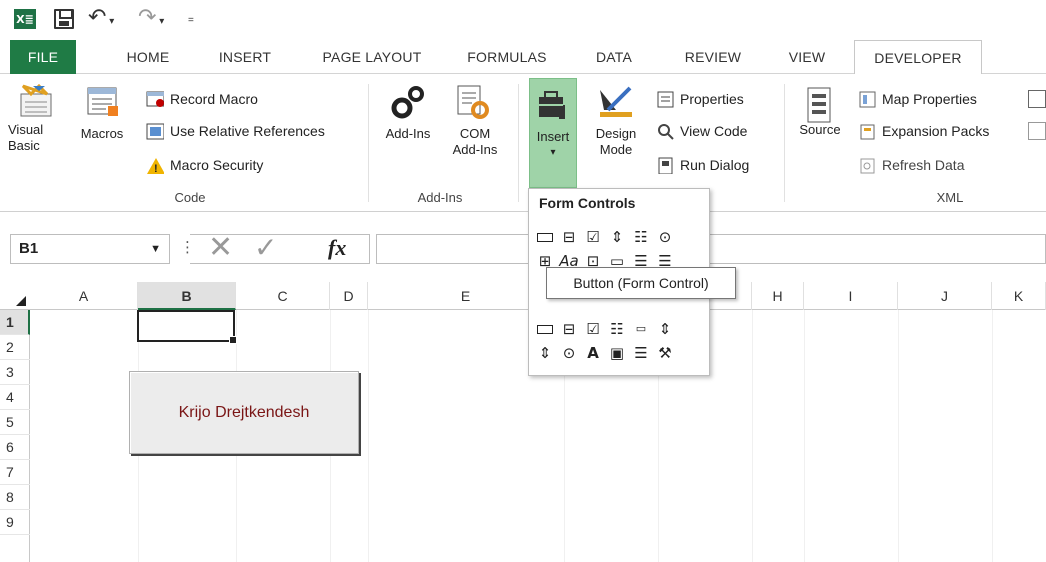  Describe the element at coordinates (778, 296) in the screenshot. I see `column-header: H` at that location.